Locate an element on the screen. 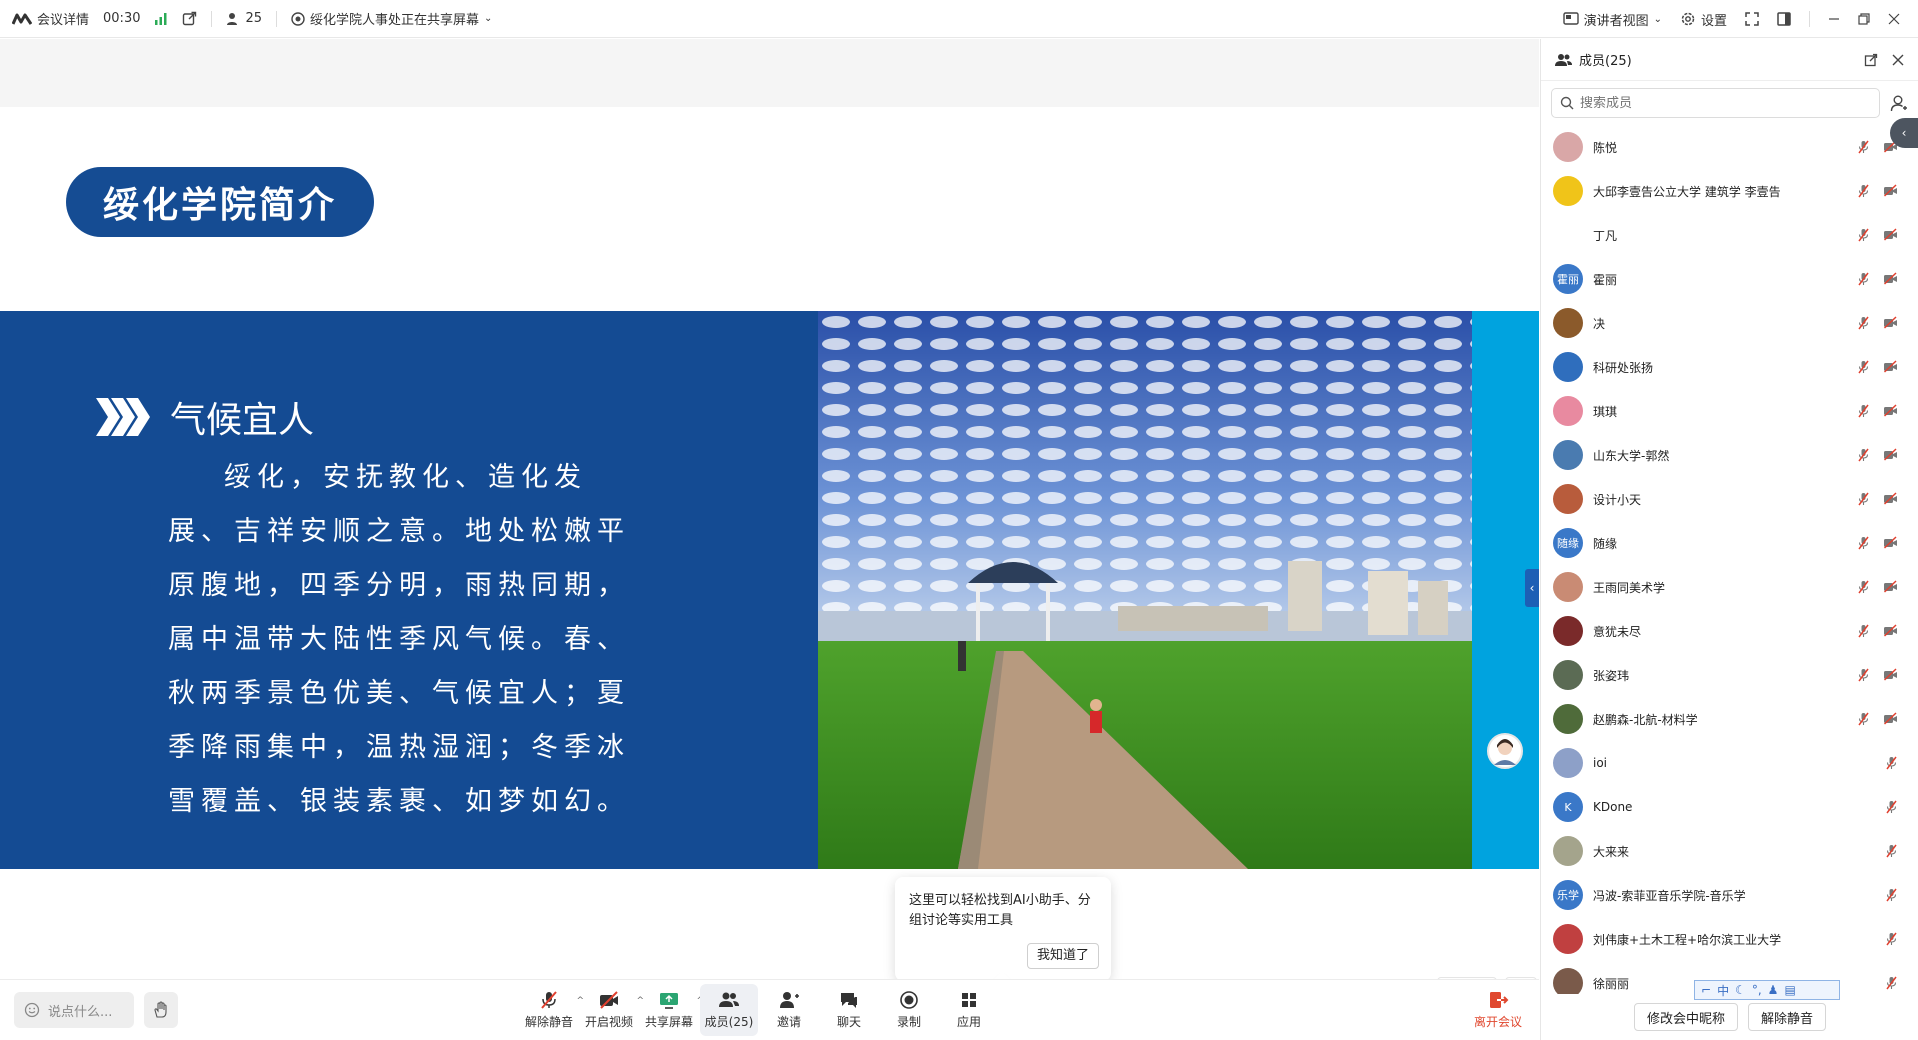  member-row: ioi is located at coordinates (1729, 763).